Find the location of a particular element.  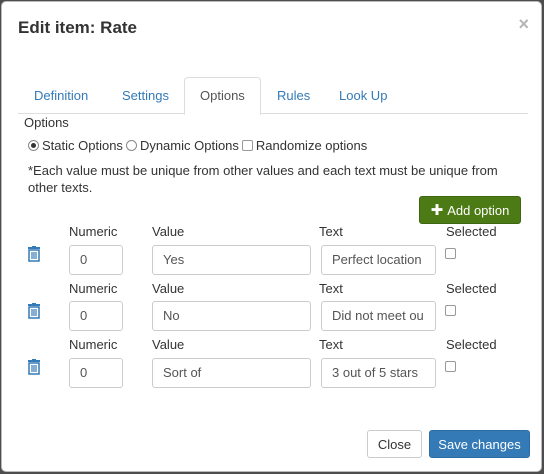

modal-title: Edit item: Rate is located at coordinates (78, 27).